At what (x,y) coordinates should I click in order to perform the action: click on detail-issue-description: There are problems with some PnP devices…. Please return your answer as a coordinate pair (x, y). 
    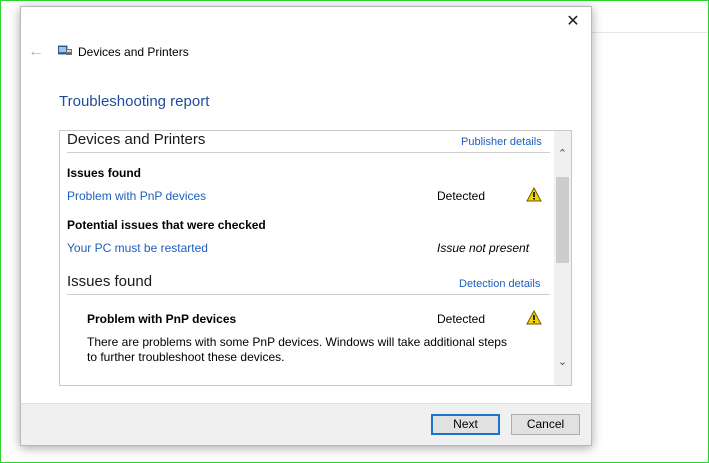
    Looking at the image, I should click on (297, 349).